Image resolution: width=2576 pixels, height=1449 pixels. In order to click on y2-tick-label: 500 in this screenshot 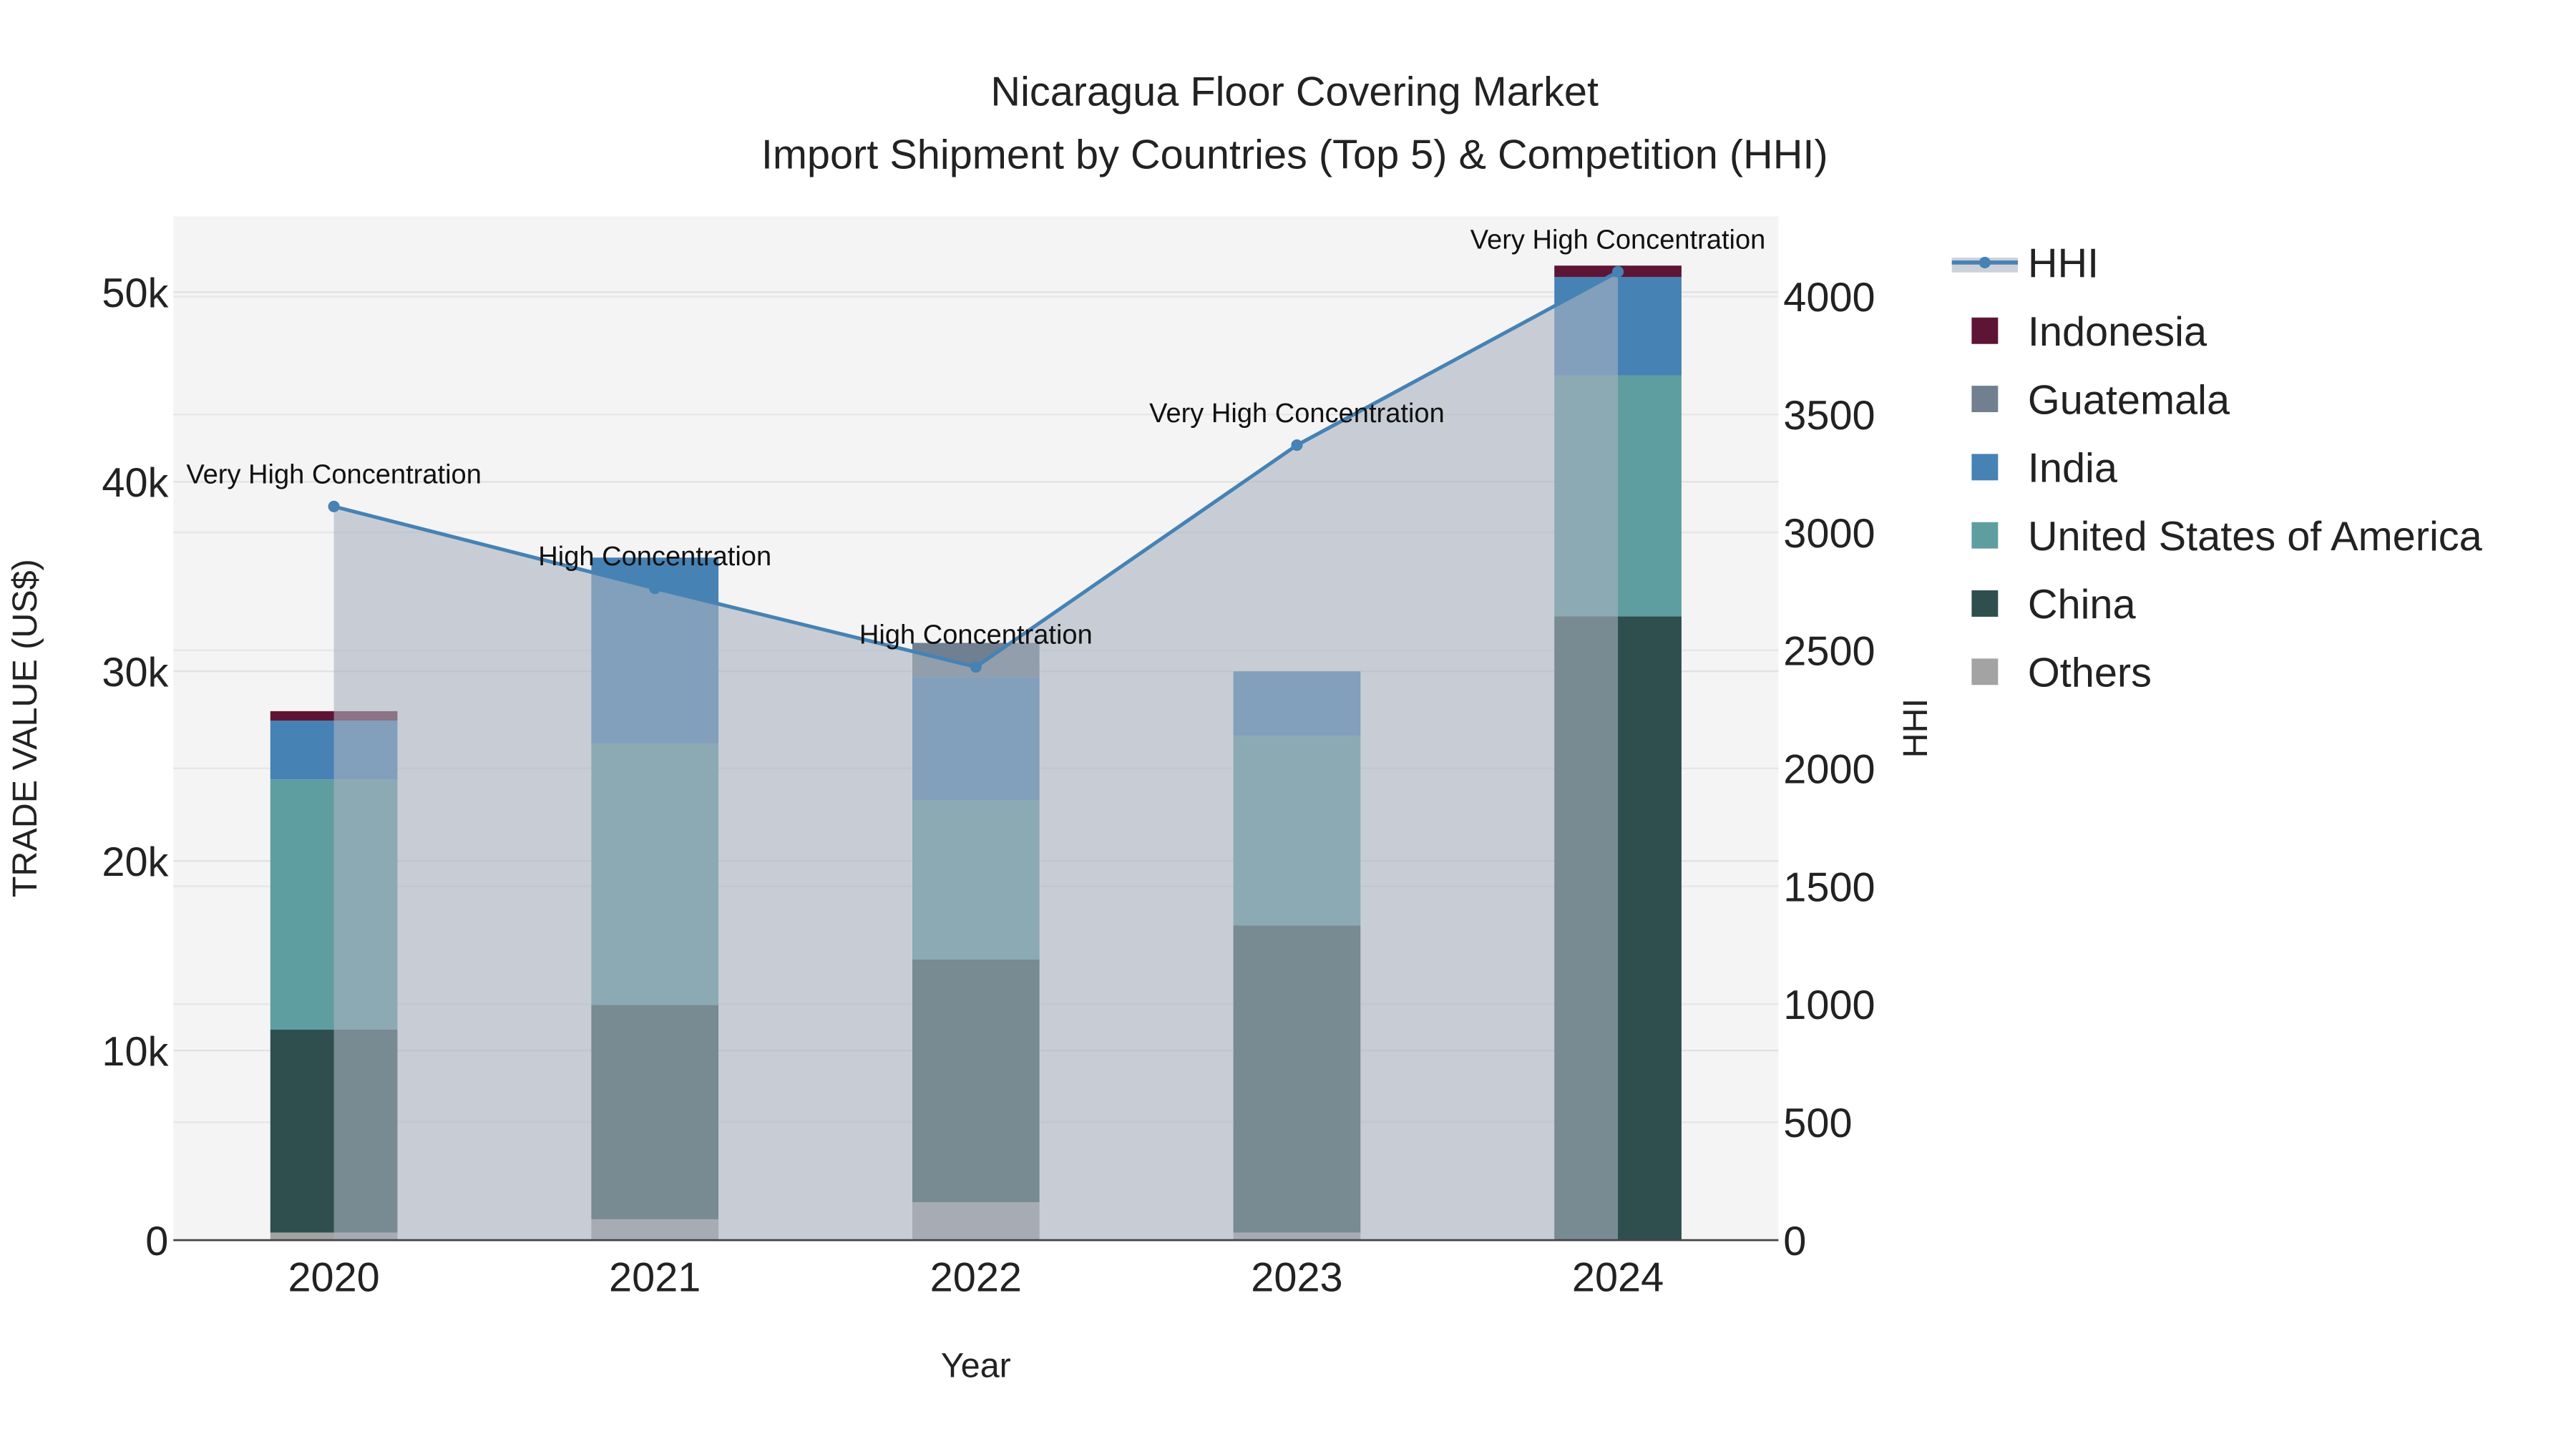, I will do `click(1817, 1123)`.